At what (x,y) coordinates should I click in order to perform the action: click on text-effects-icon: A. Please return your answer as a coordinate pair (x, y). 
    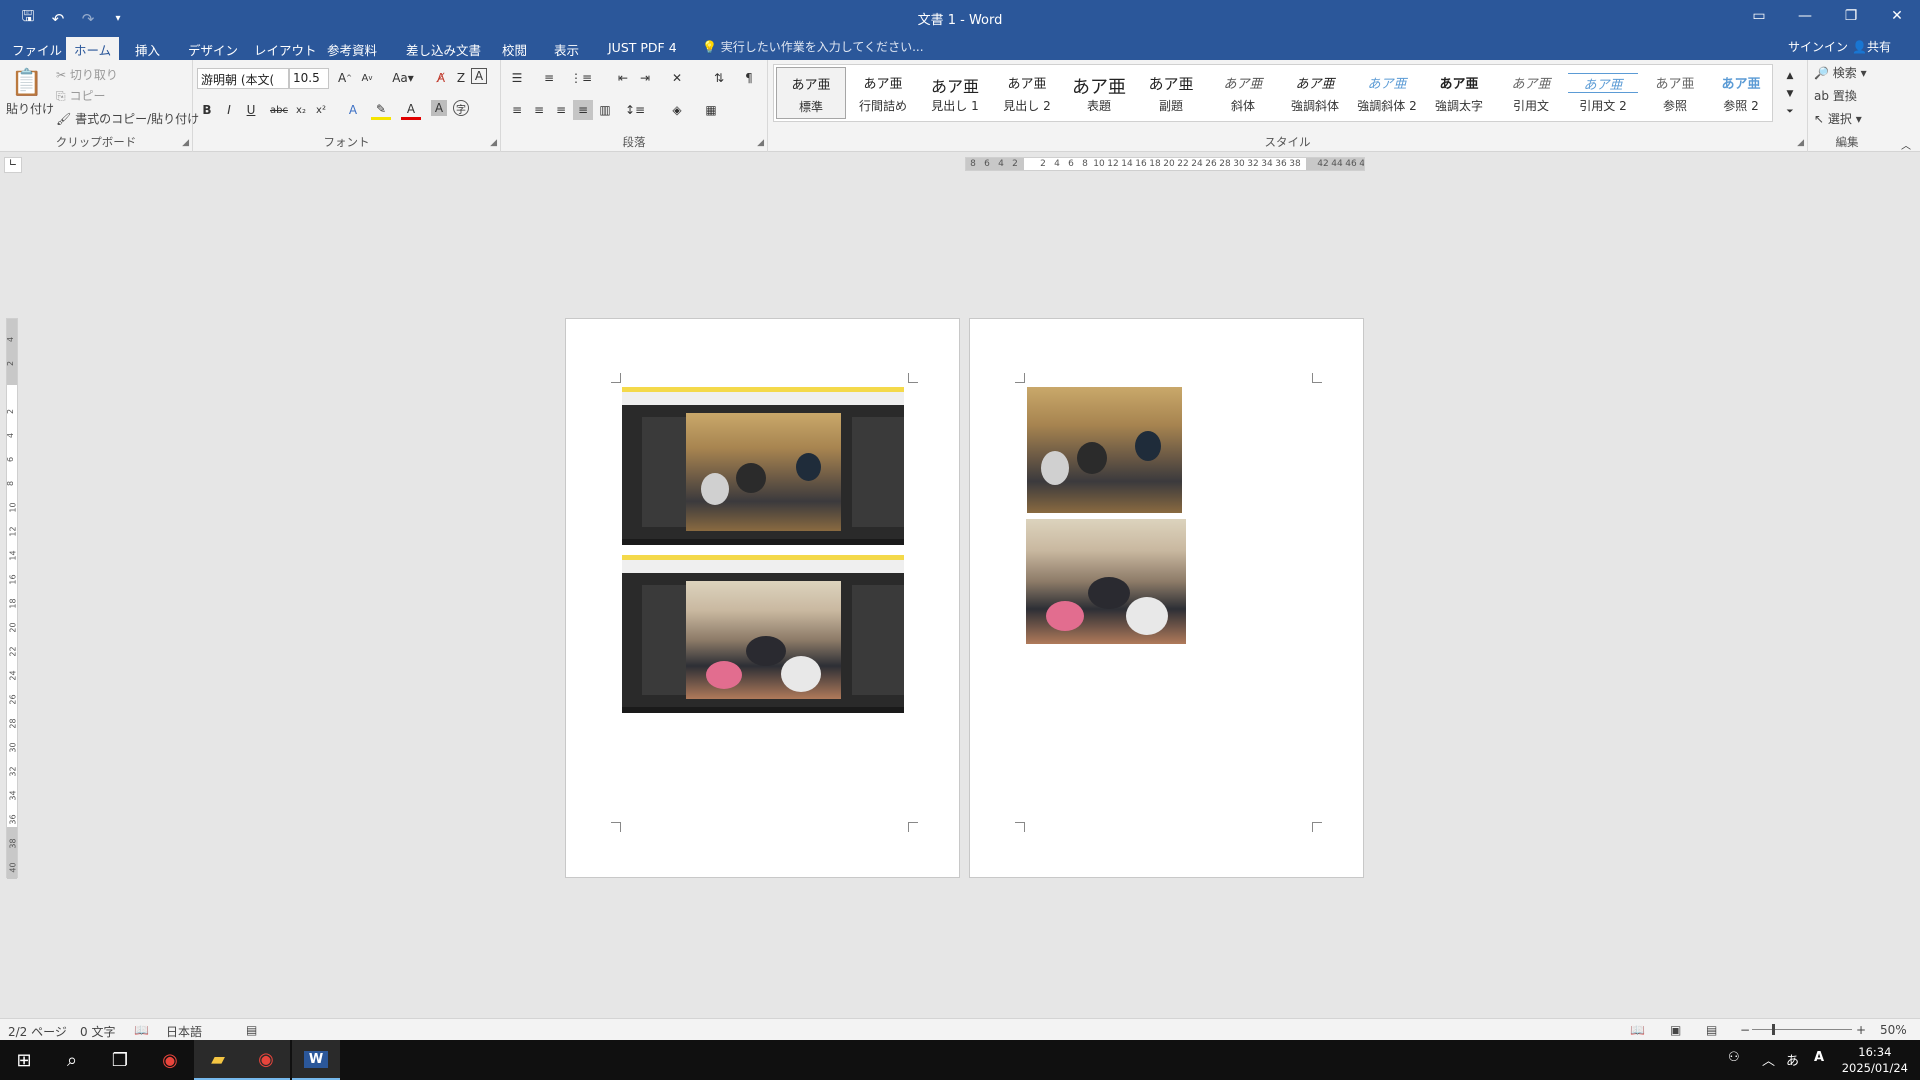
    Looking at the image, I should click on (353, 110).